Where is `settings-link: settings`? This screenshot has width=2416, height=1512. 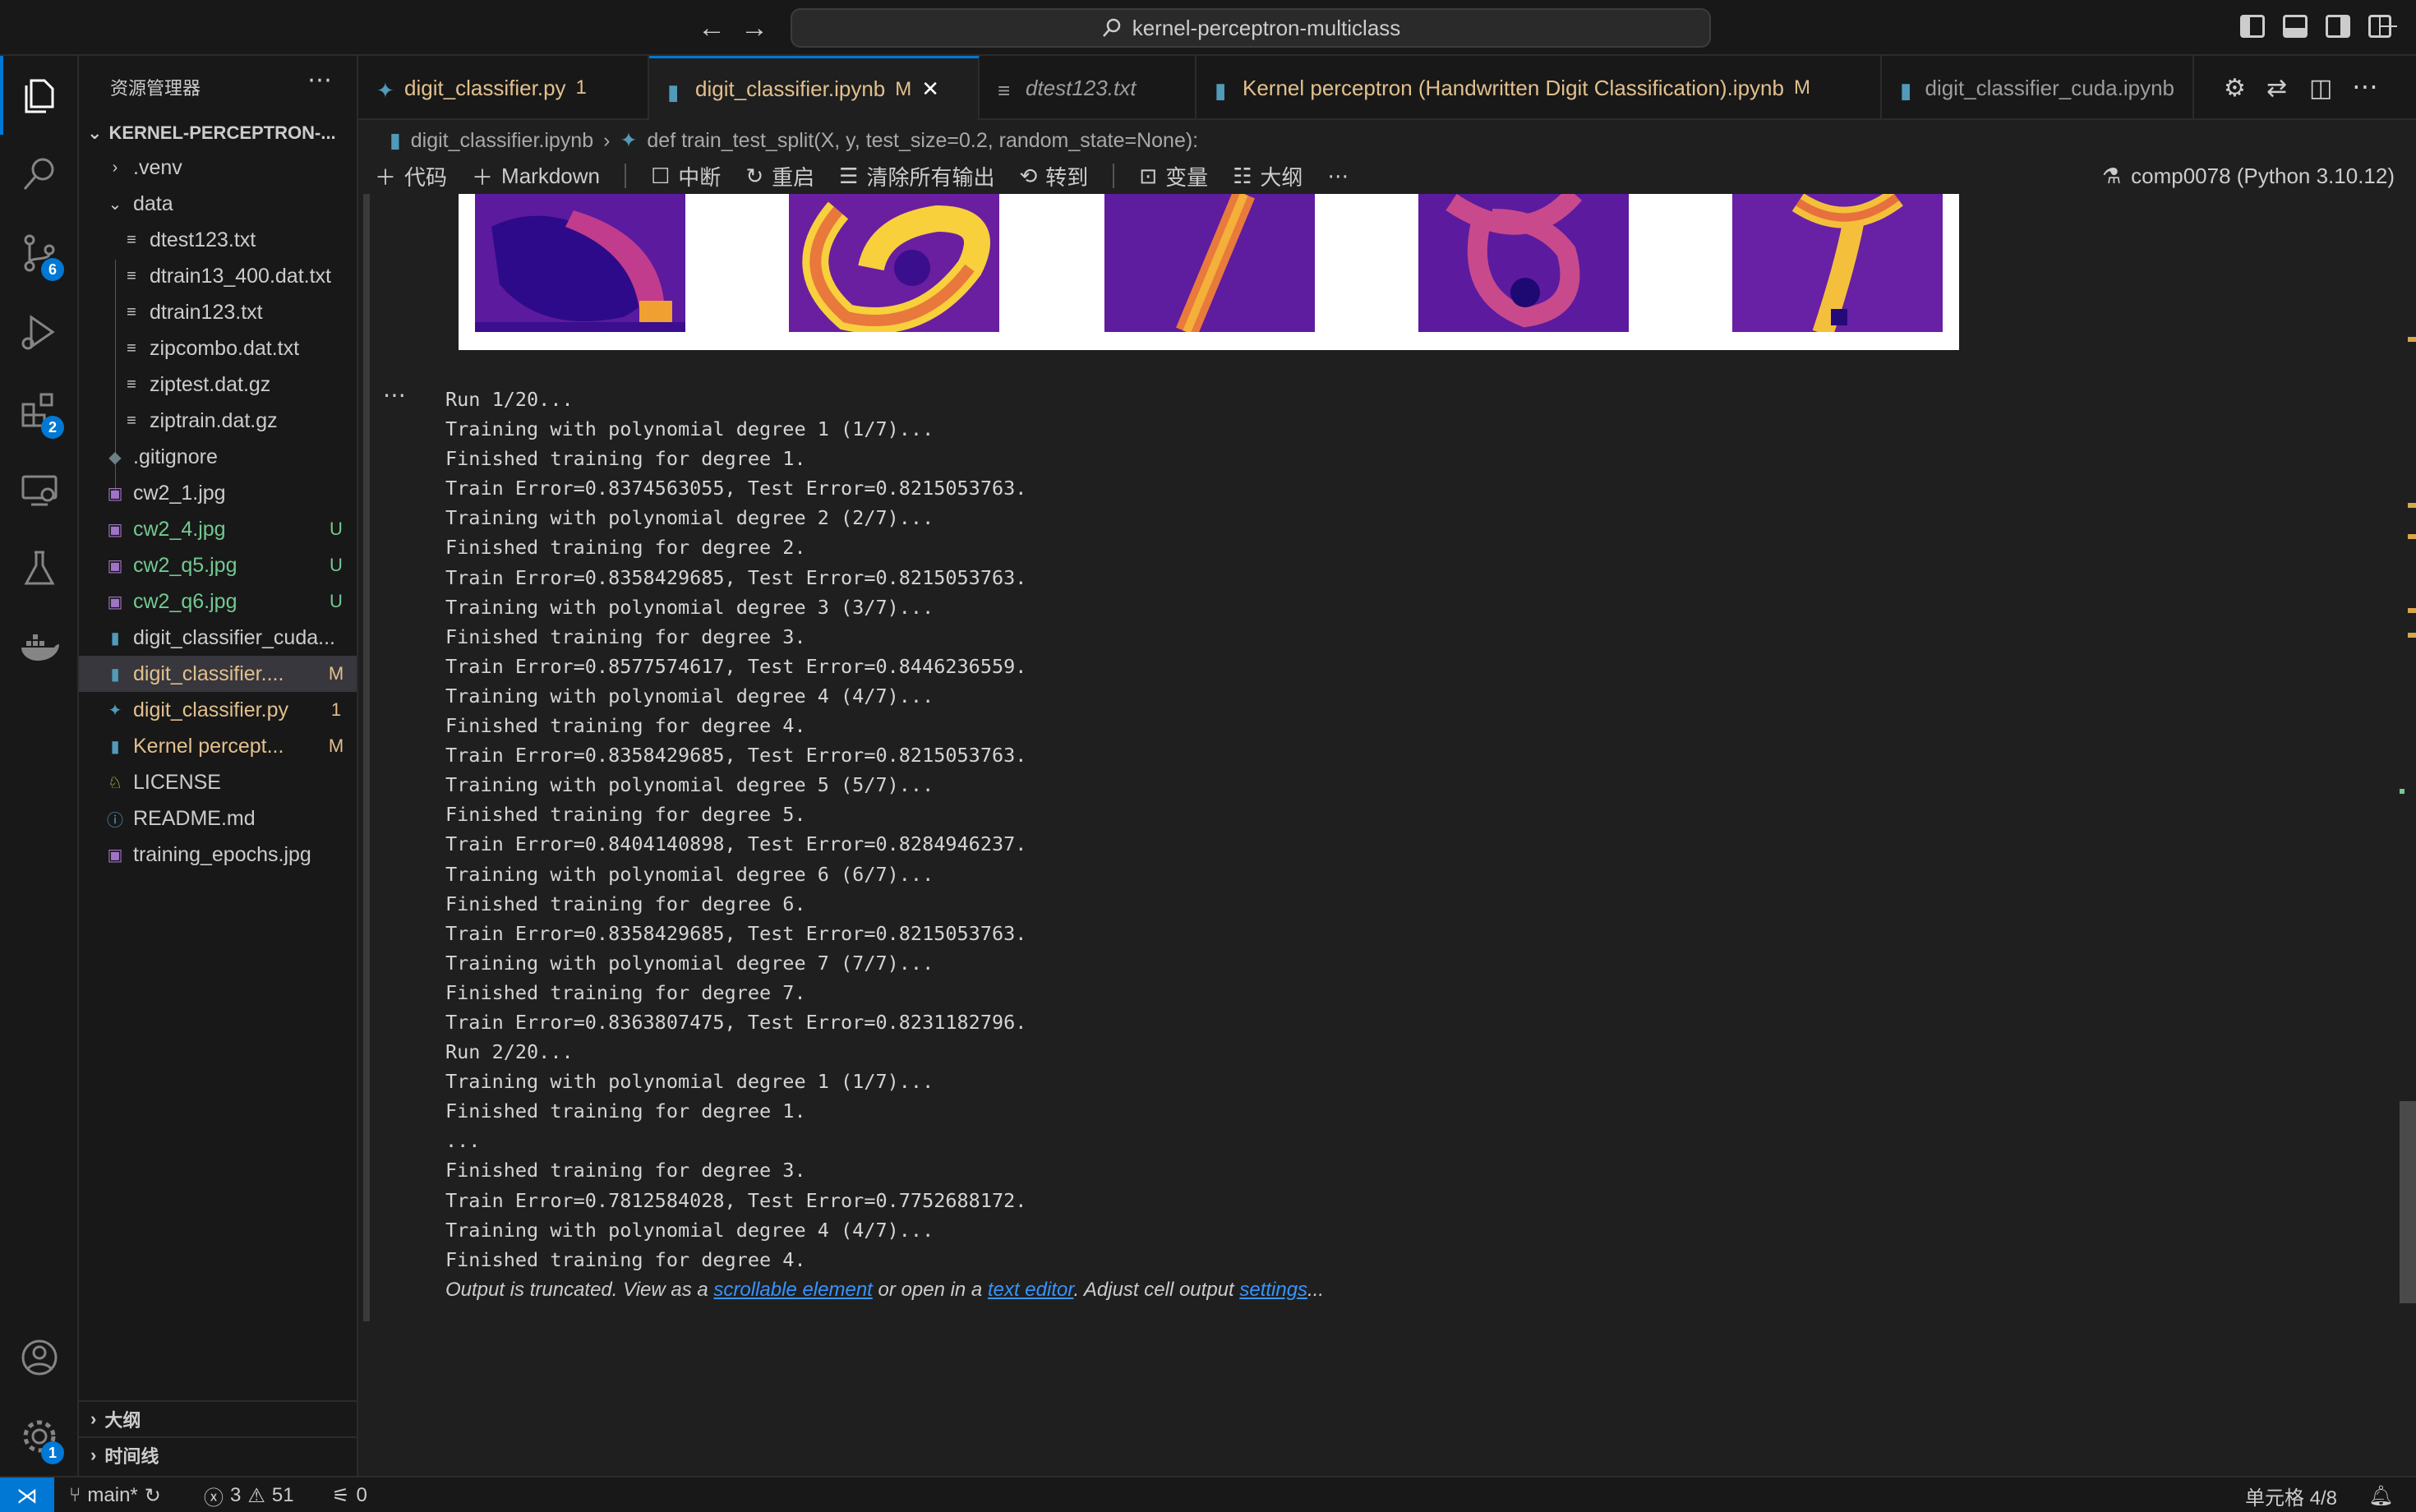
settings-link: settings is located at coordinates (1273, 1290).